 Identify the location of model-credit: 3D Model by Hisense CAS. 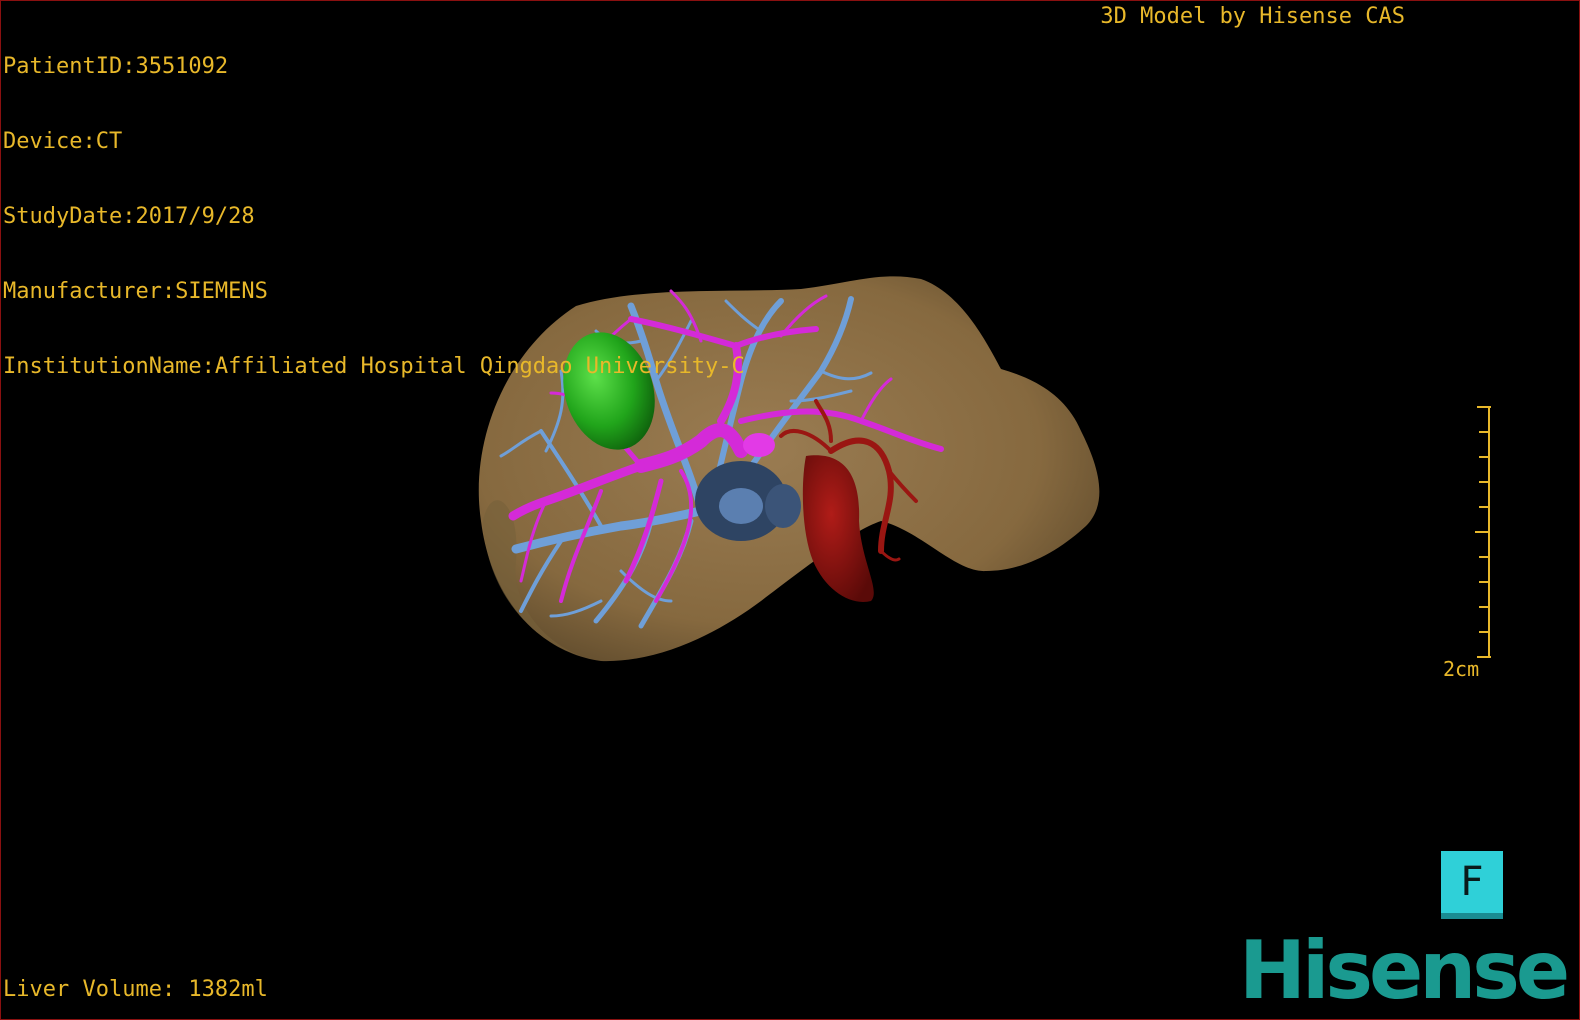
(1252, 16).